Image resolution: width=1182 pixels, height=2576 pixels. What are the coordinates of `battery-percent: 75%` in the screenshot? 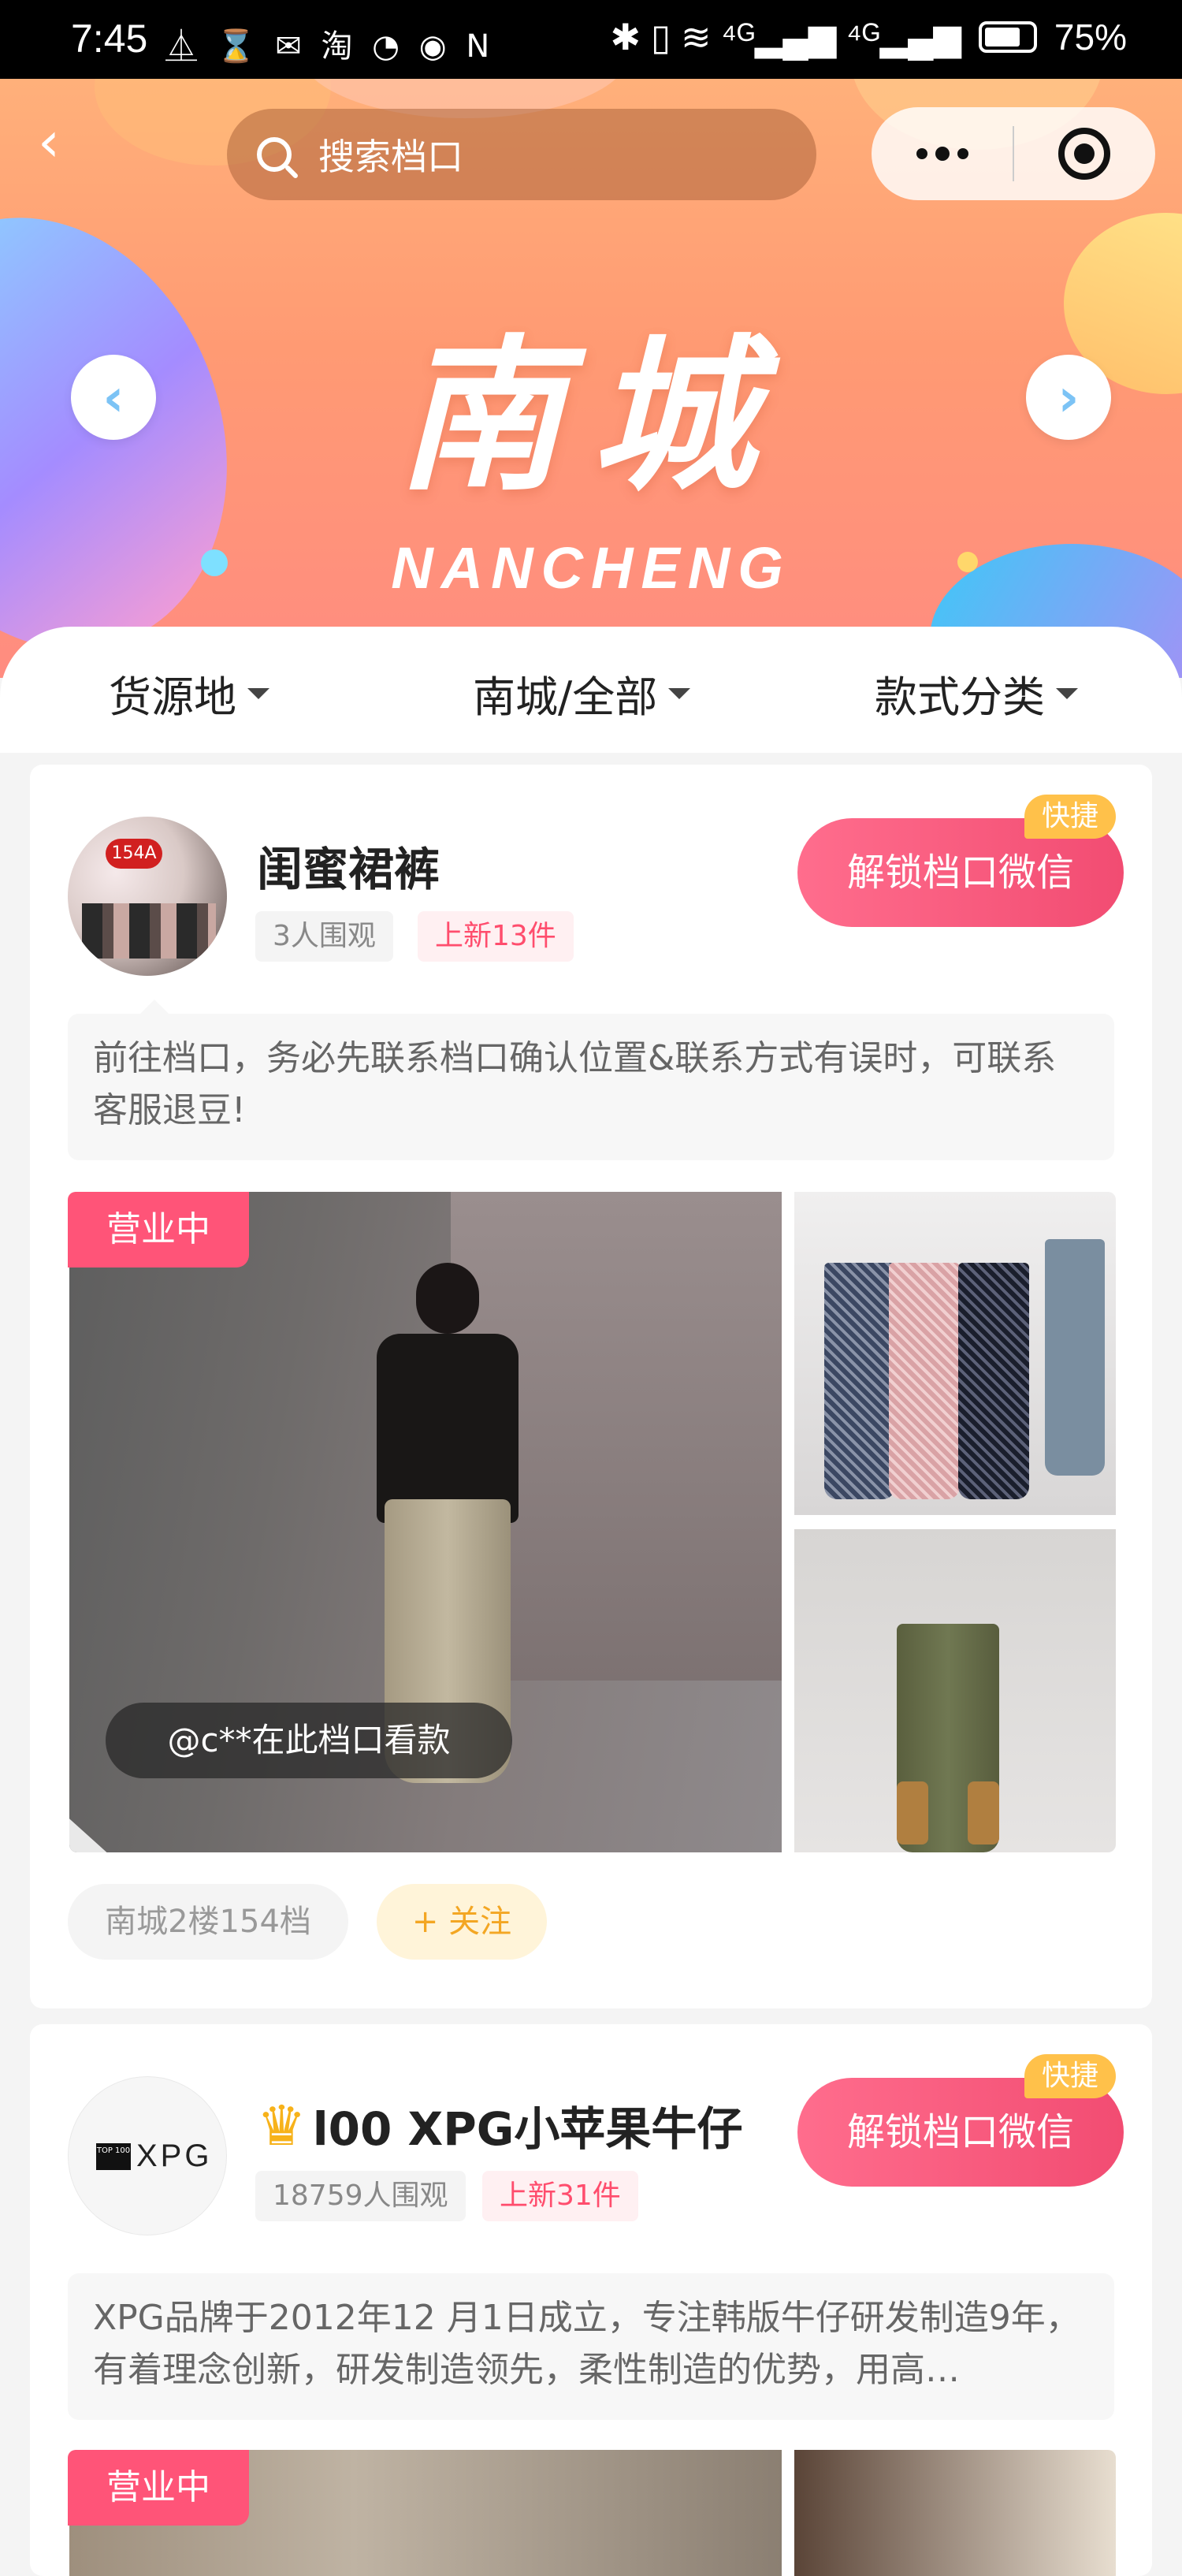 It's located at (1090, 37).